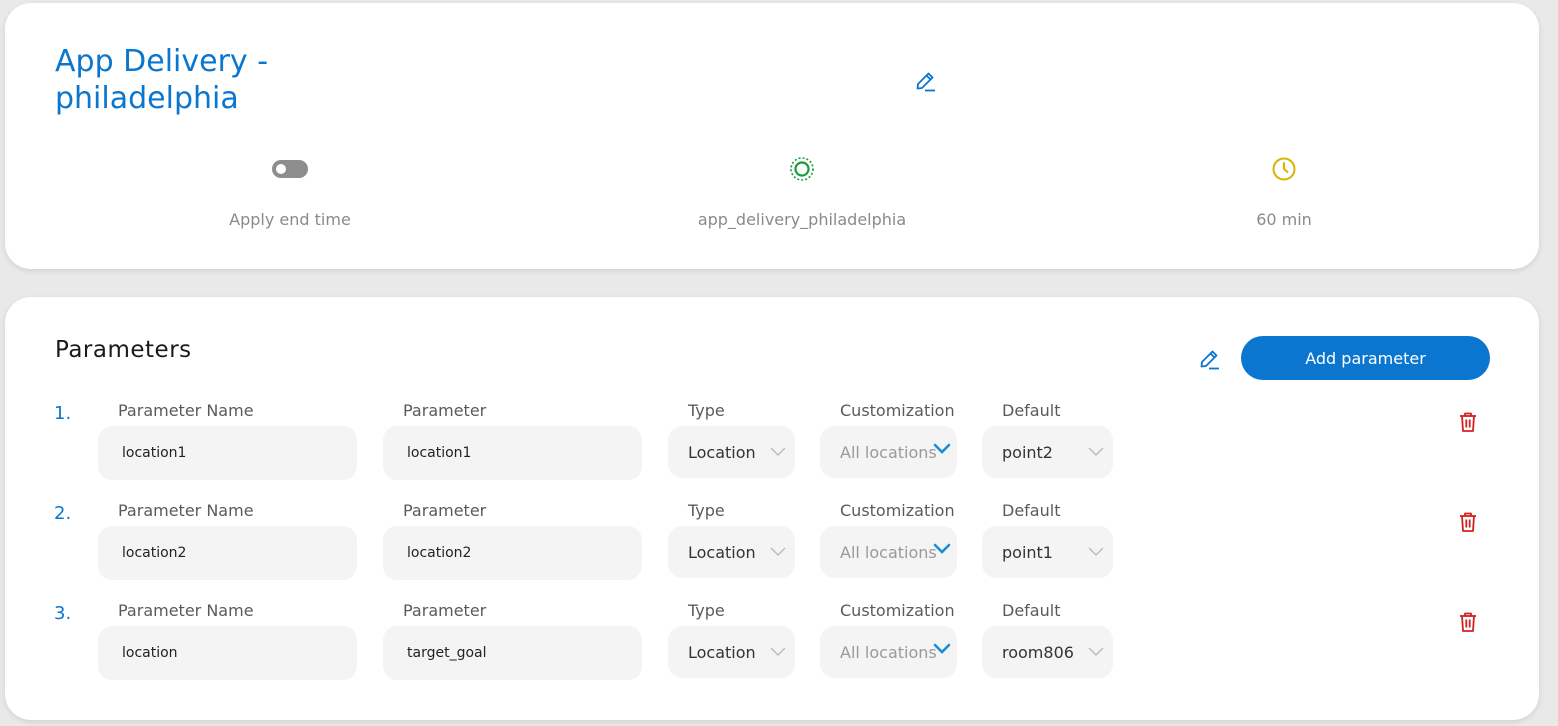 Image resolution: width=1558 pixels, height=726 pixels. Describe the element at coordinates (63, 513) in the screenshot. I see `row-number: 2.` at that location.